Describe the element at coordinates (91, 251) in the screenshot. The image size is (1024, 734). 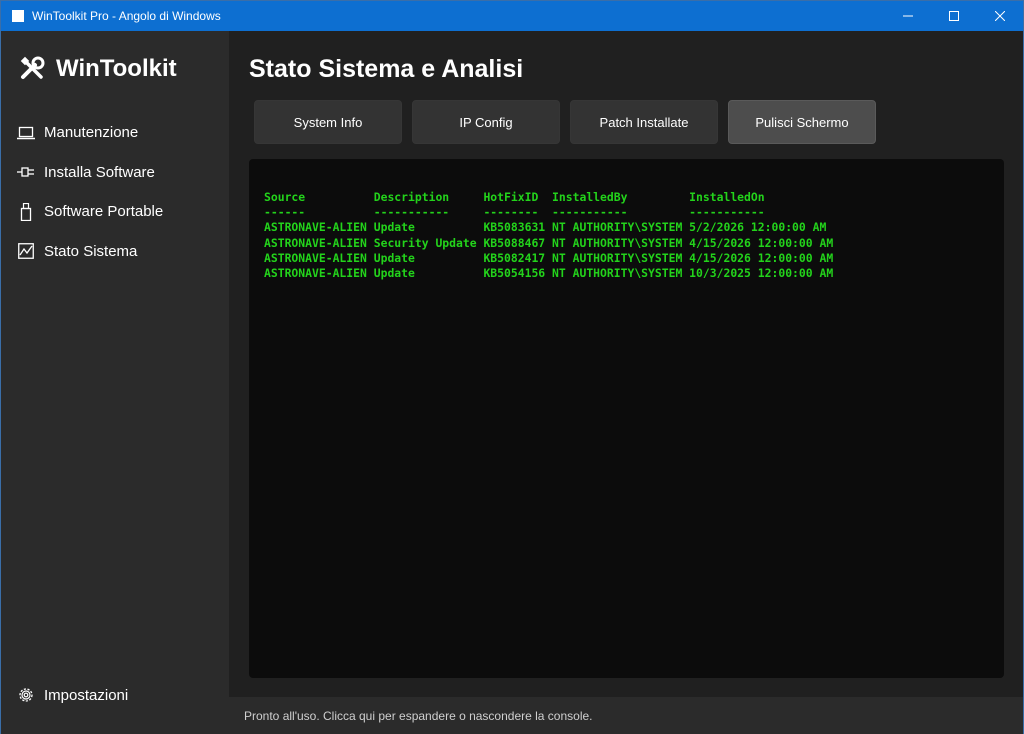
I see `sidebar-item-label: Stato Sistema` at that location.